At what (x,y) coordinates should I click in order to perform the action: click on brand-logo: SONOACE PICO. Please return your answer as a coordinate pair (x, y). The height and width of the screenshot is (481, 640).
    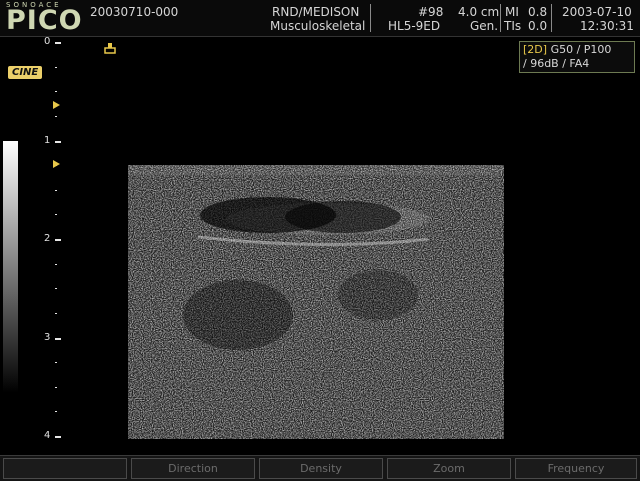
    Looking at the image, I should click on (44, 18).